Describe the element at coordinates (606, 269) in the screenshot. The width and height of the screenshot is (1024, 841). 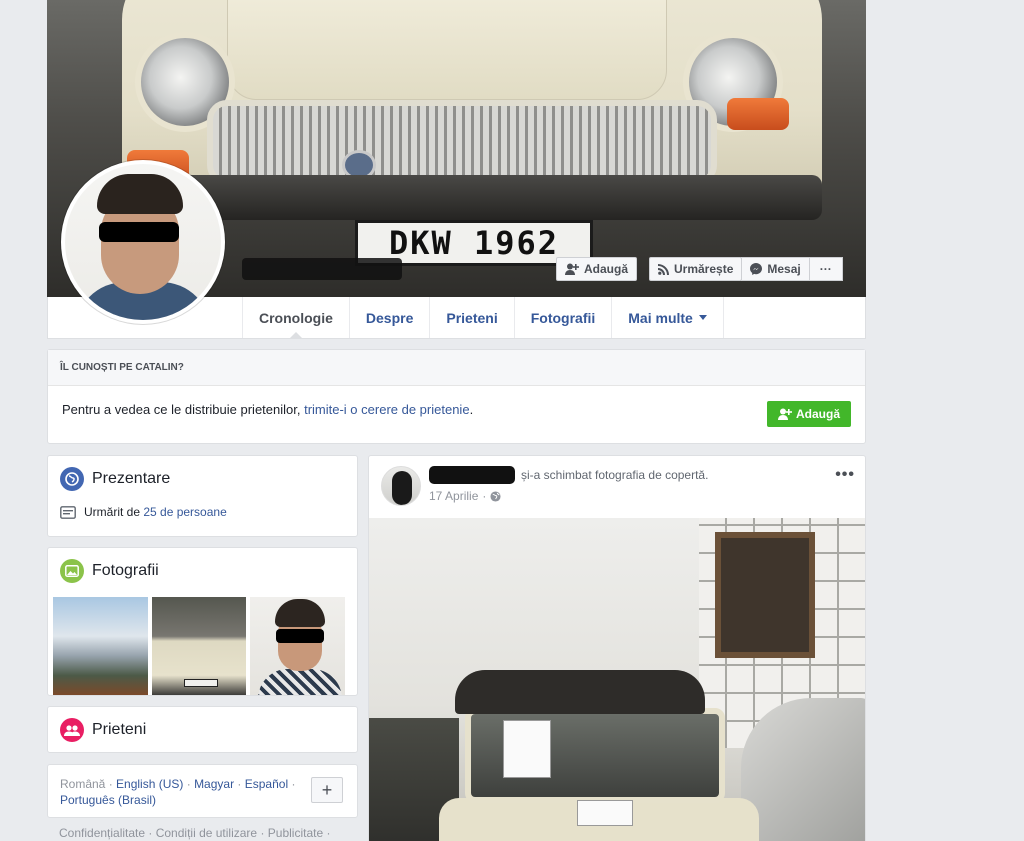
I see `add-friend-label: Adaugă` at that location.